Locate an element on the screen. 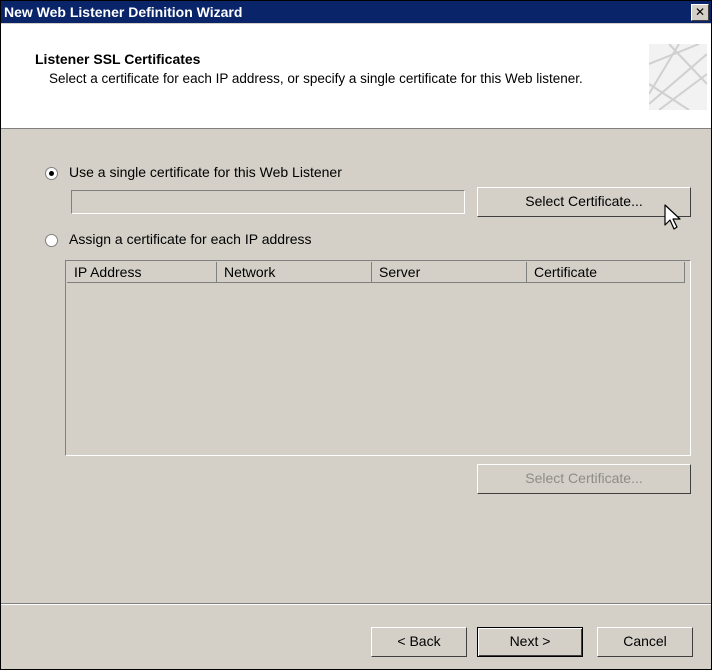  title-bar: New Web Listener Definition Wizard ✕ is located at coordinates (356, 12).